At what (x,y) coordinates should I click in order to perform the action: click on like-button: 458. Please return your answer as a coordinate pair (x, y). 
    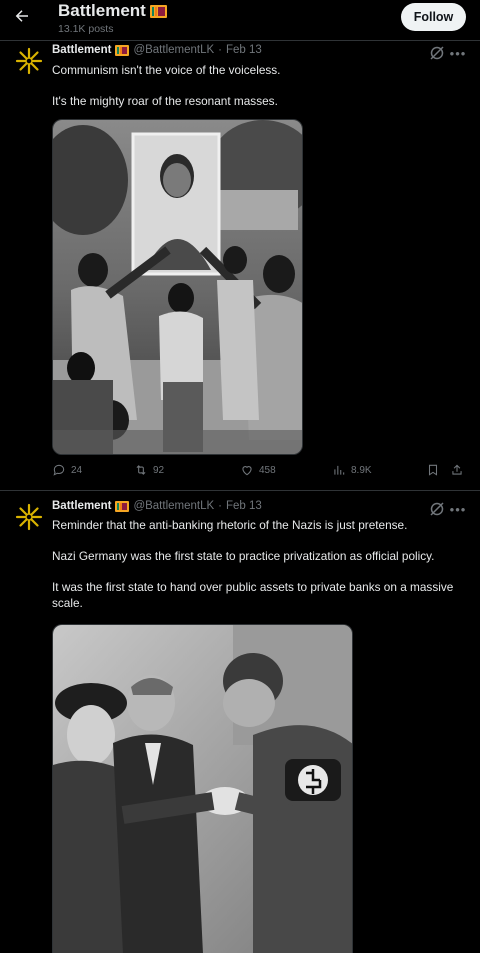
    Looking at the image, I should click on (258, 470).